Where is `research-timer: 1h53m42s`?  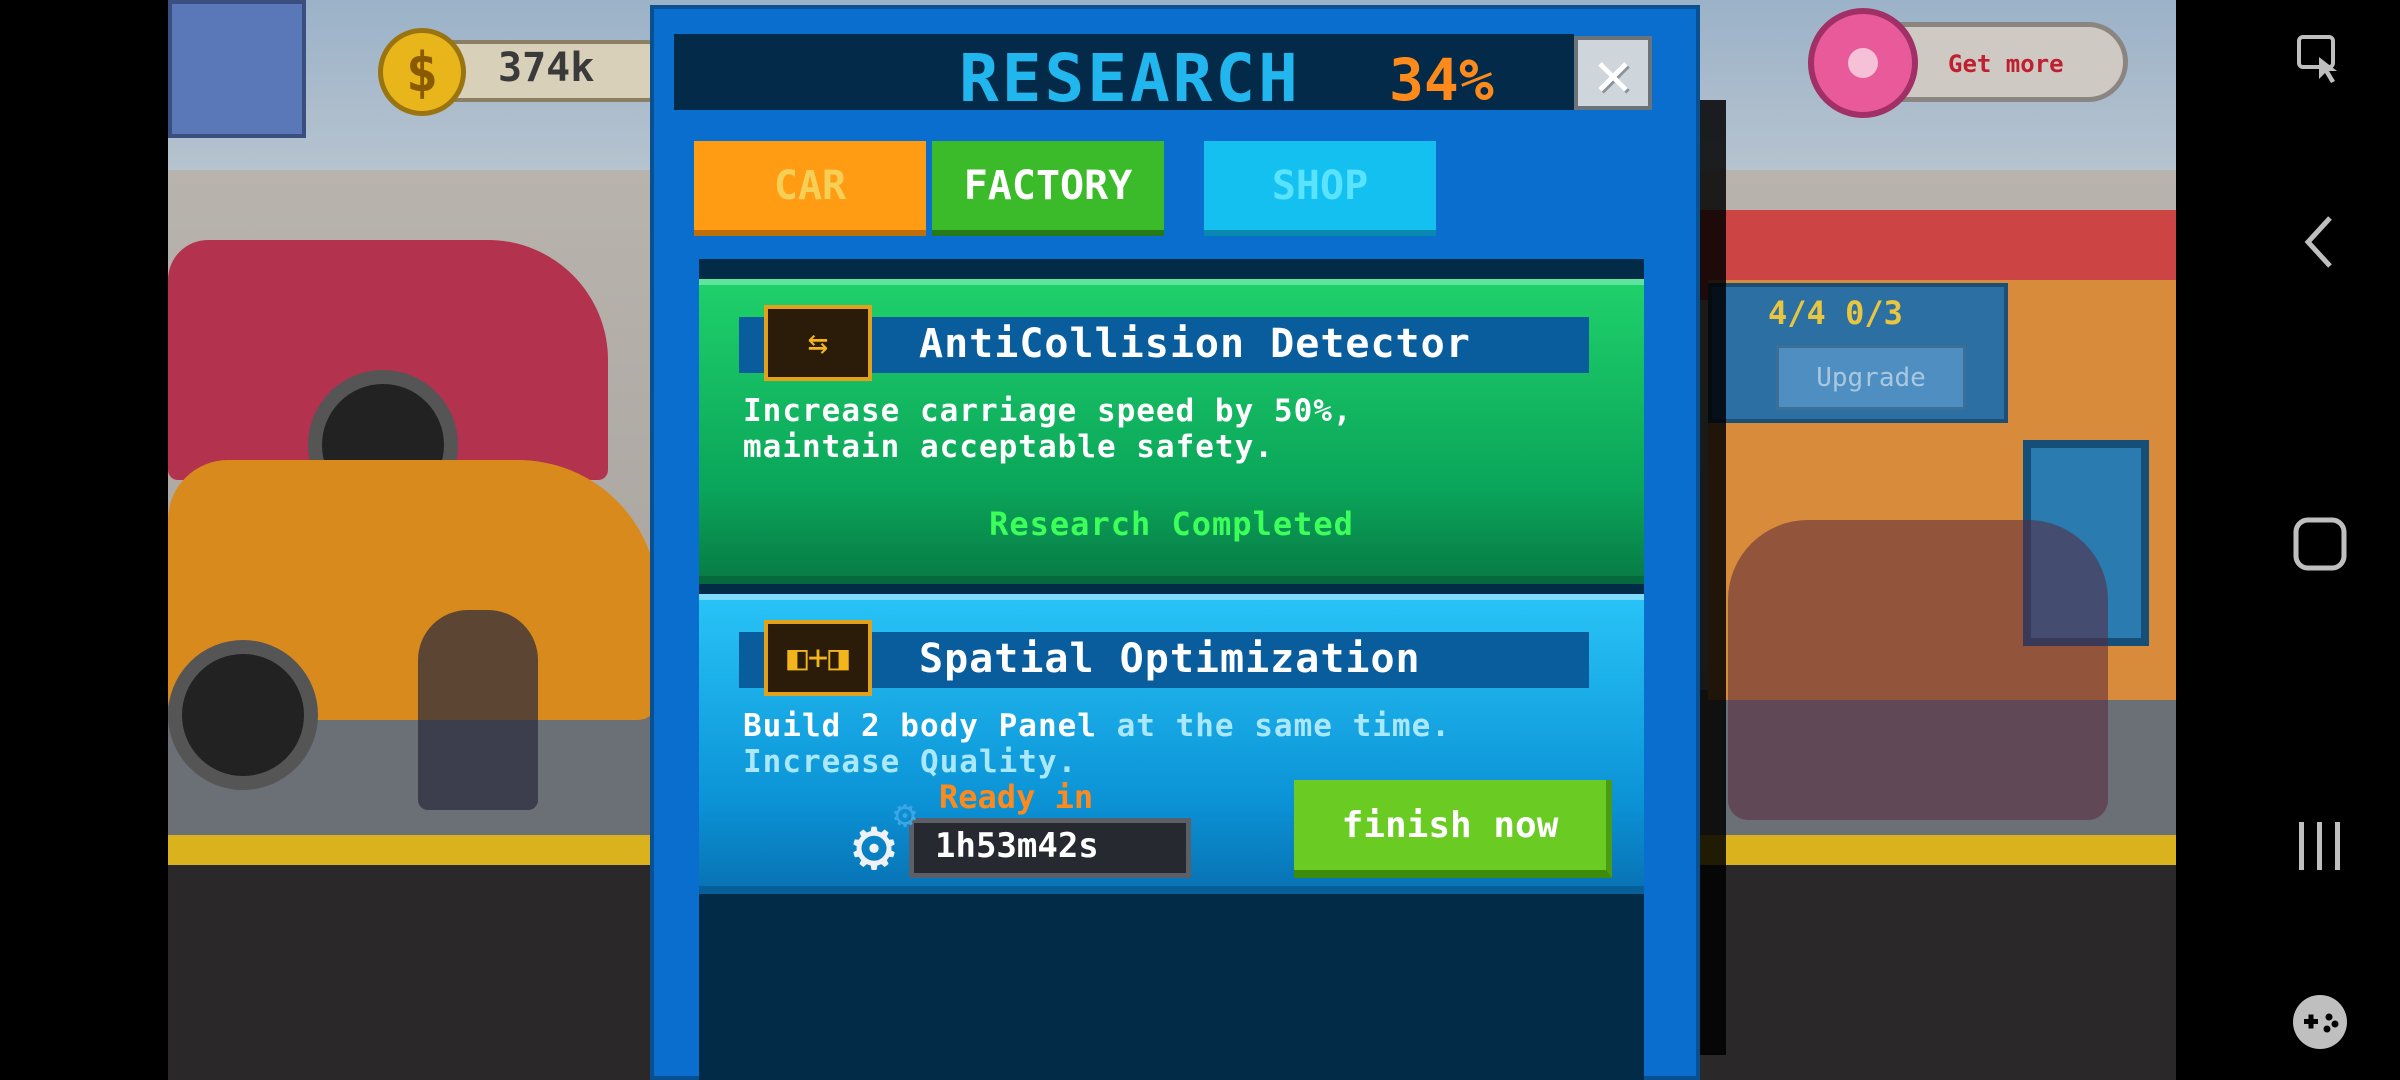 research-timer: 1h53m42s is located at coordinates (1017, 846).